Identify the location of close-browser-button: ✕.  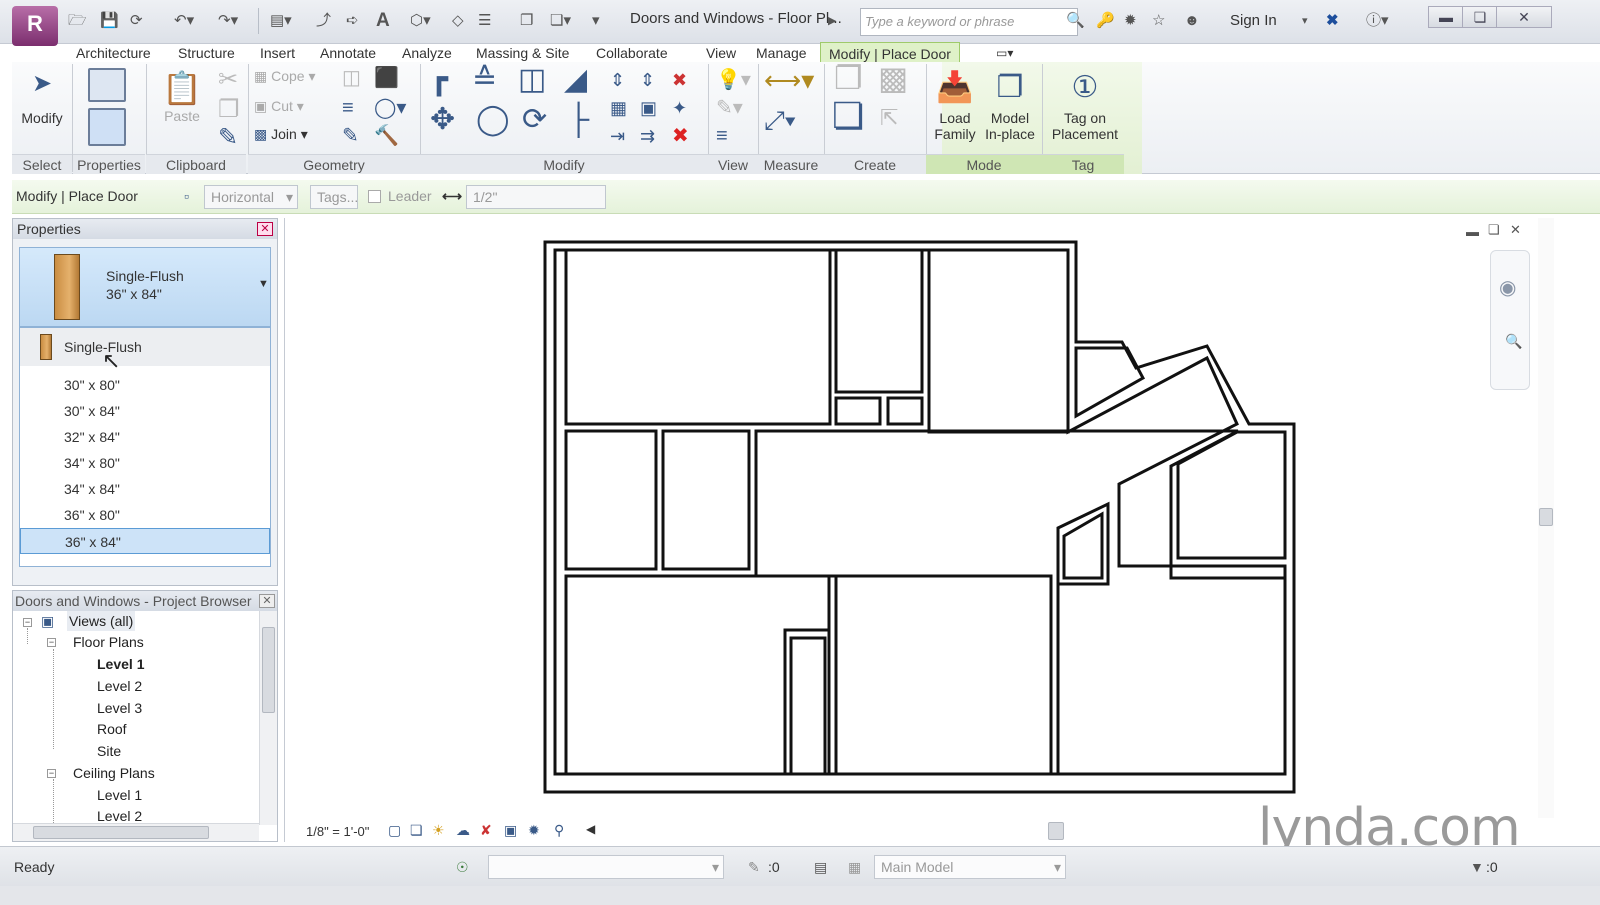
(267, 601).